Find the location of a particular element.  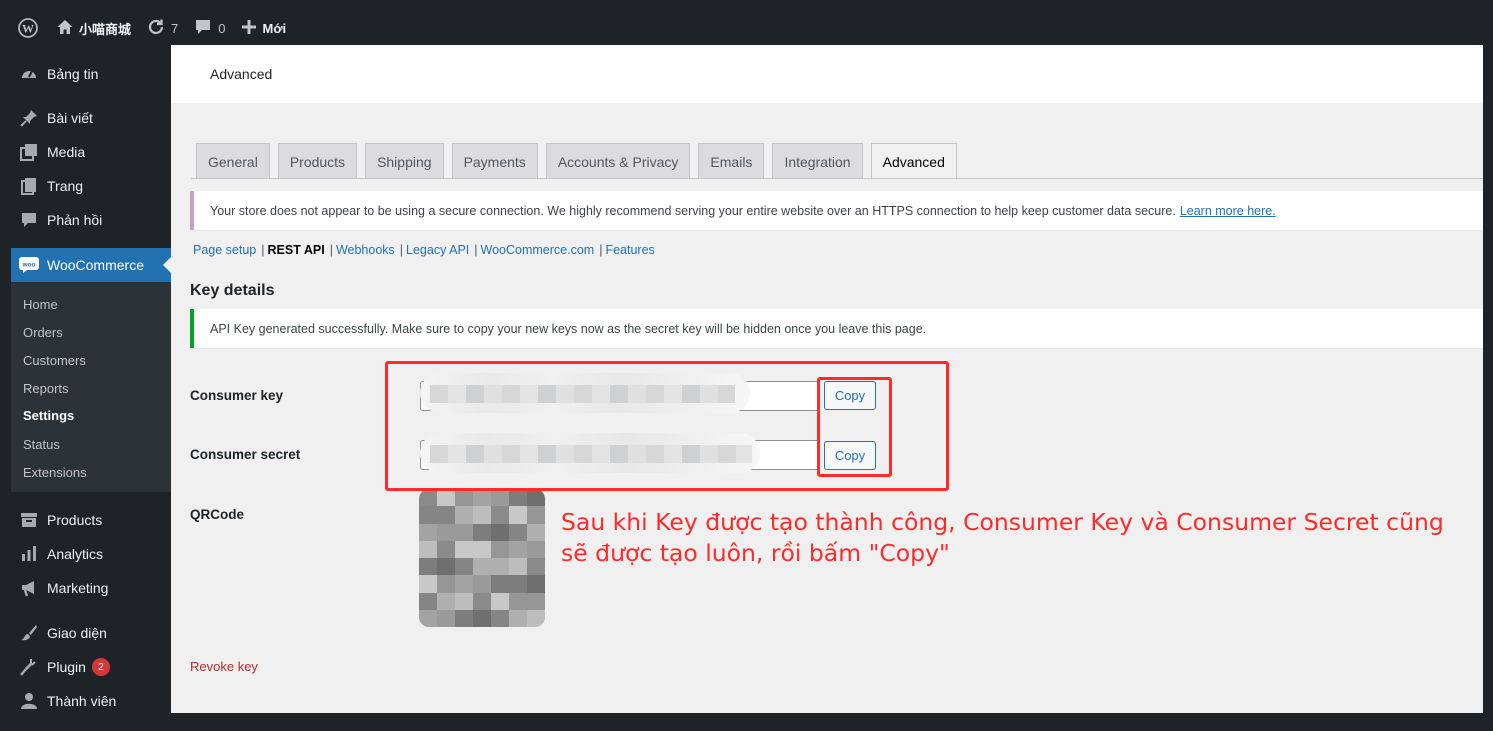

tab-integration: Integration is located at coordinates (817, 161).